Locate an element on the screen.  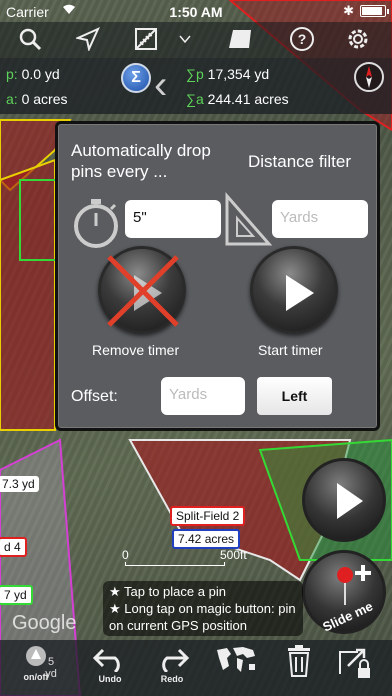
top-toolbar: ? is located at coordinates (196, 40).